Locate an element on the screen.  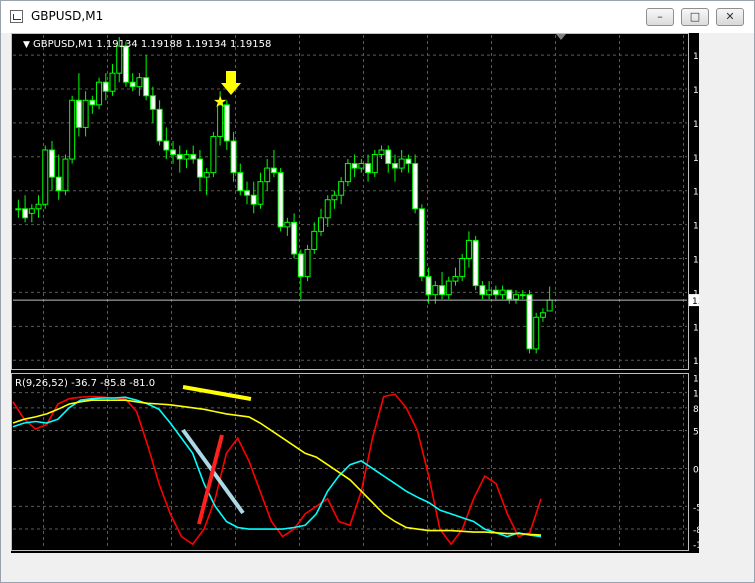
minimize-button: – is located at coordinates (660, 17).